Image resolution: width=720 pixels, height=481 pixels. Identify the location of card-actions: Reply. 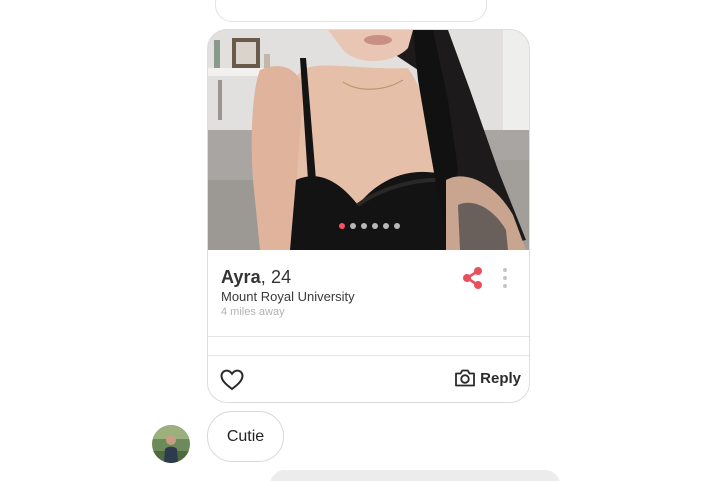
(368, 379).